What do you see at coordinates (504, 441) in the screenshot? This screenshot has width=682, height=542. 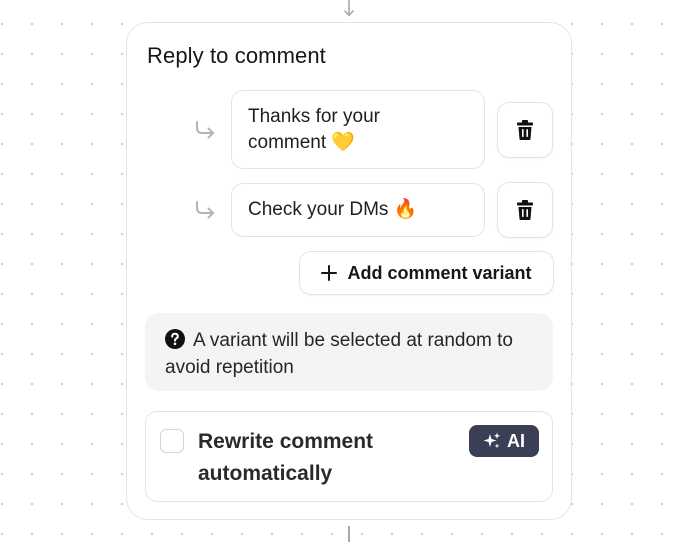 I see `ai-badge: AI` at bounding box center [504, 441].